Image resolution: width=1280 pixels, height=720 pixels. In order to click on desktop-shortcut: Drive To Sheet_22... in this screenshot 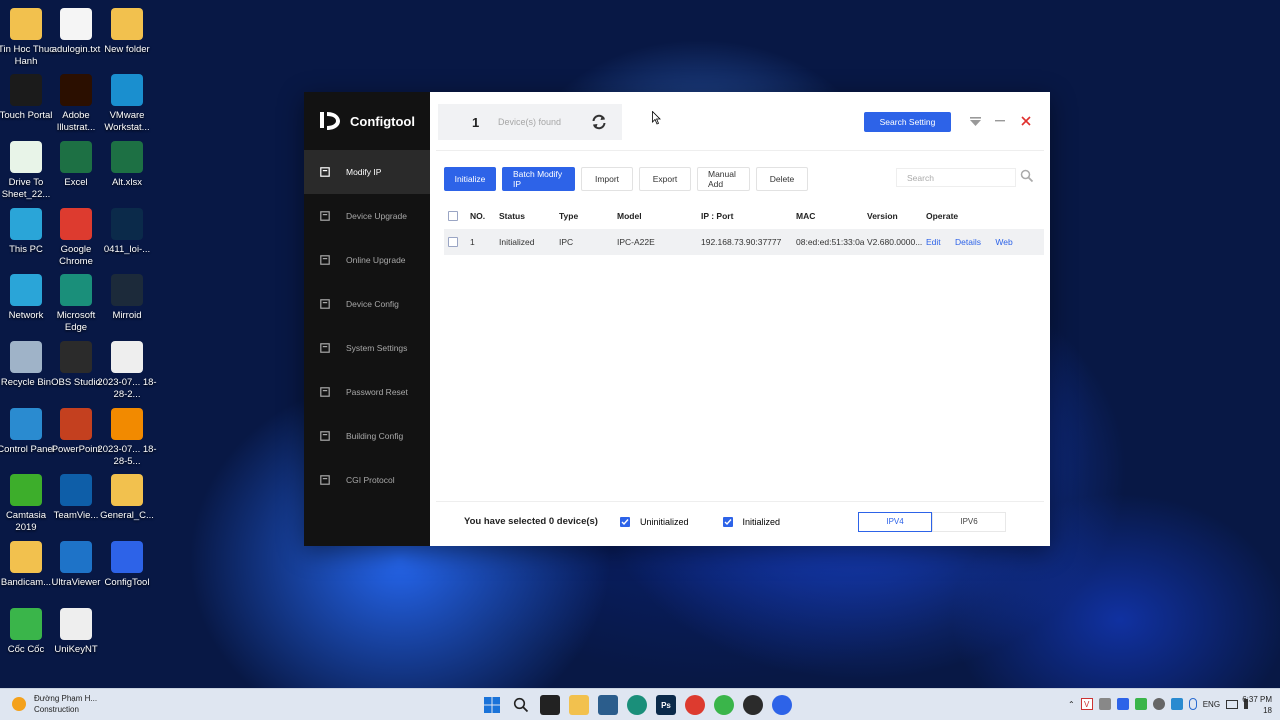, I will do `click(26, 171)`.